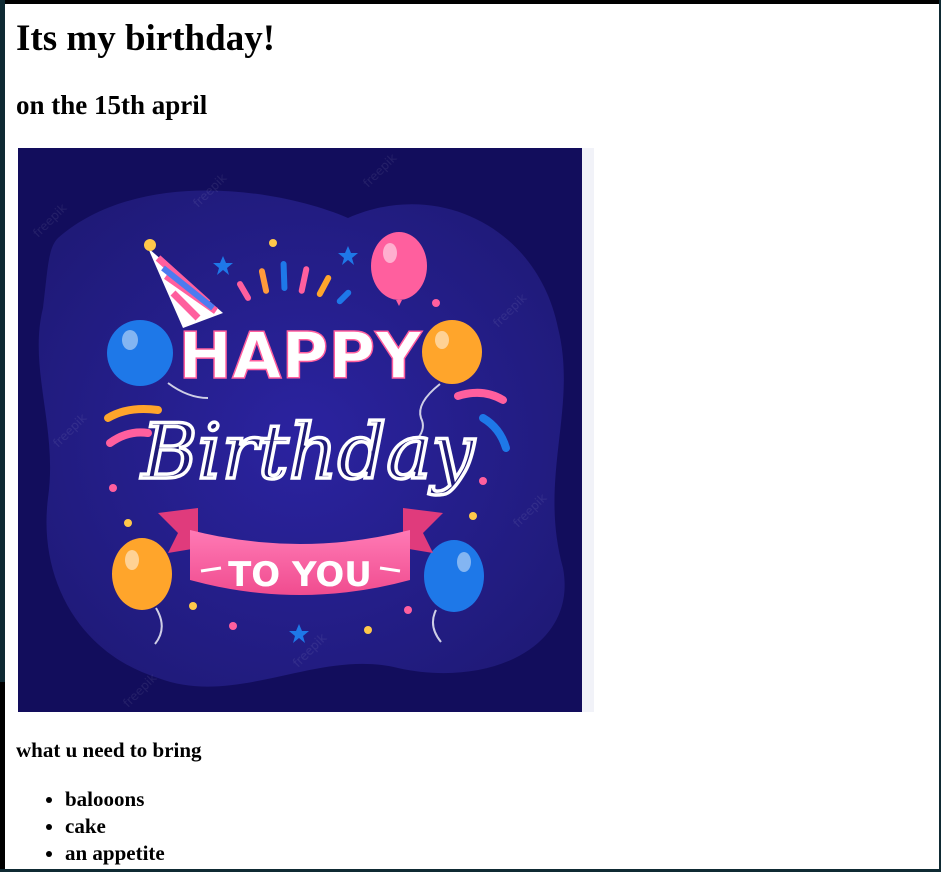 This screenshot has height=872, width=941. Describe the element at coordinates (300, 357) in the screenshot. I see `card-happy-text: HAPPY` at that location.